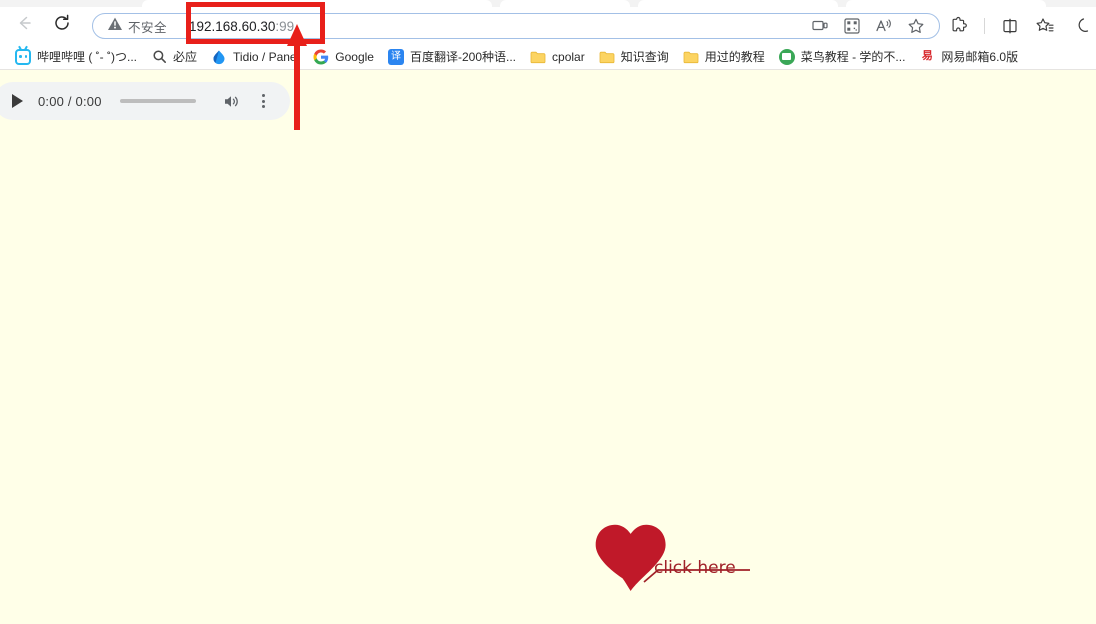 This screenshot has width=1096, height=624. I want to click on bookmark-netease-mail: 易 网易邮箱6.0版, so click(968, 57).